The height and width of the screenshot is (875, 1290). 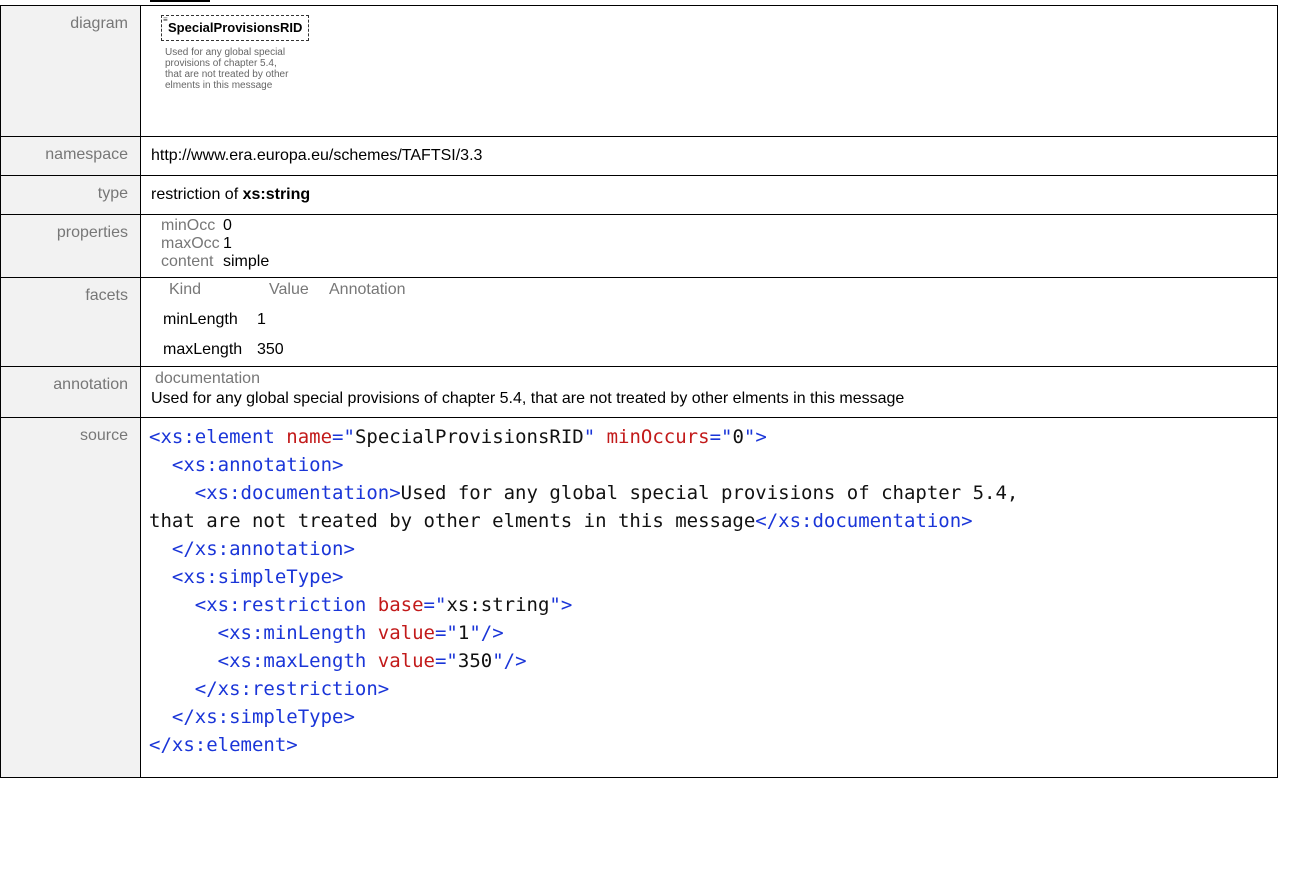 I want to click on source-line: <xs:maxLength value="350"/>, so click(x=709, y=661).